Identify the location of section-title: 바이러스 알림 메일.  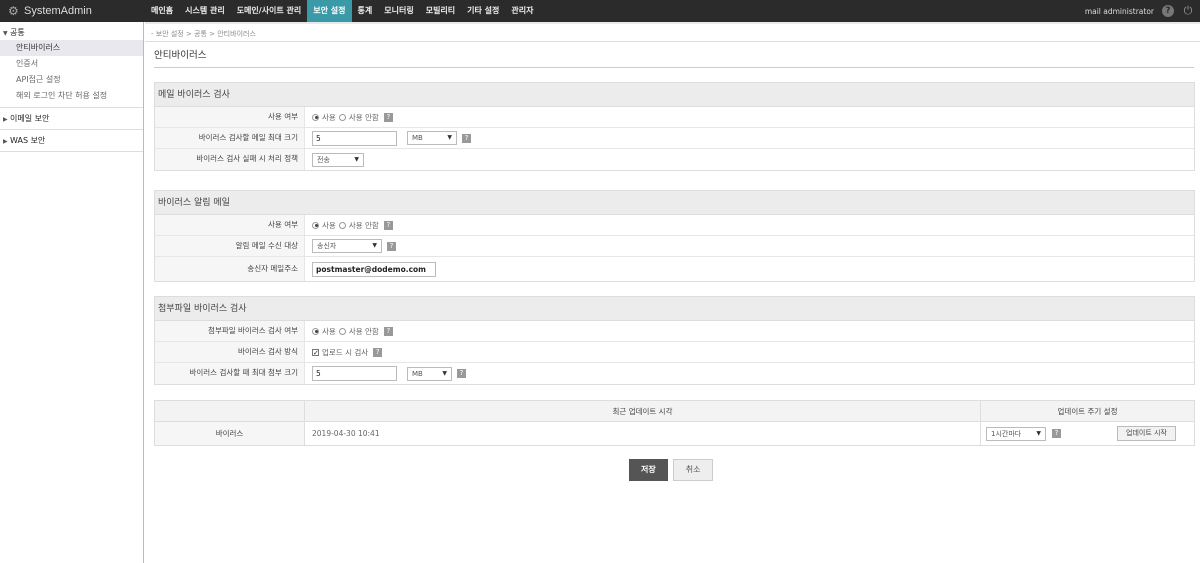
(674, 203).